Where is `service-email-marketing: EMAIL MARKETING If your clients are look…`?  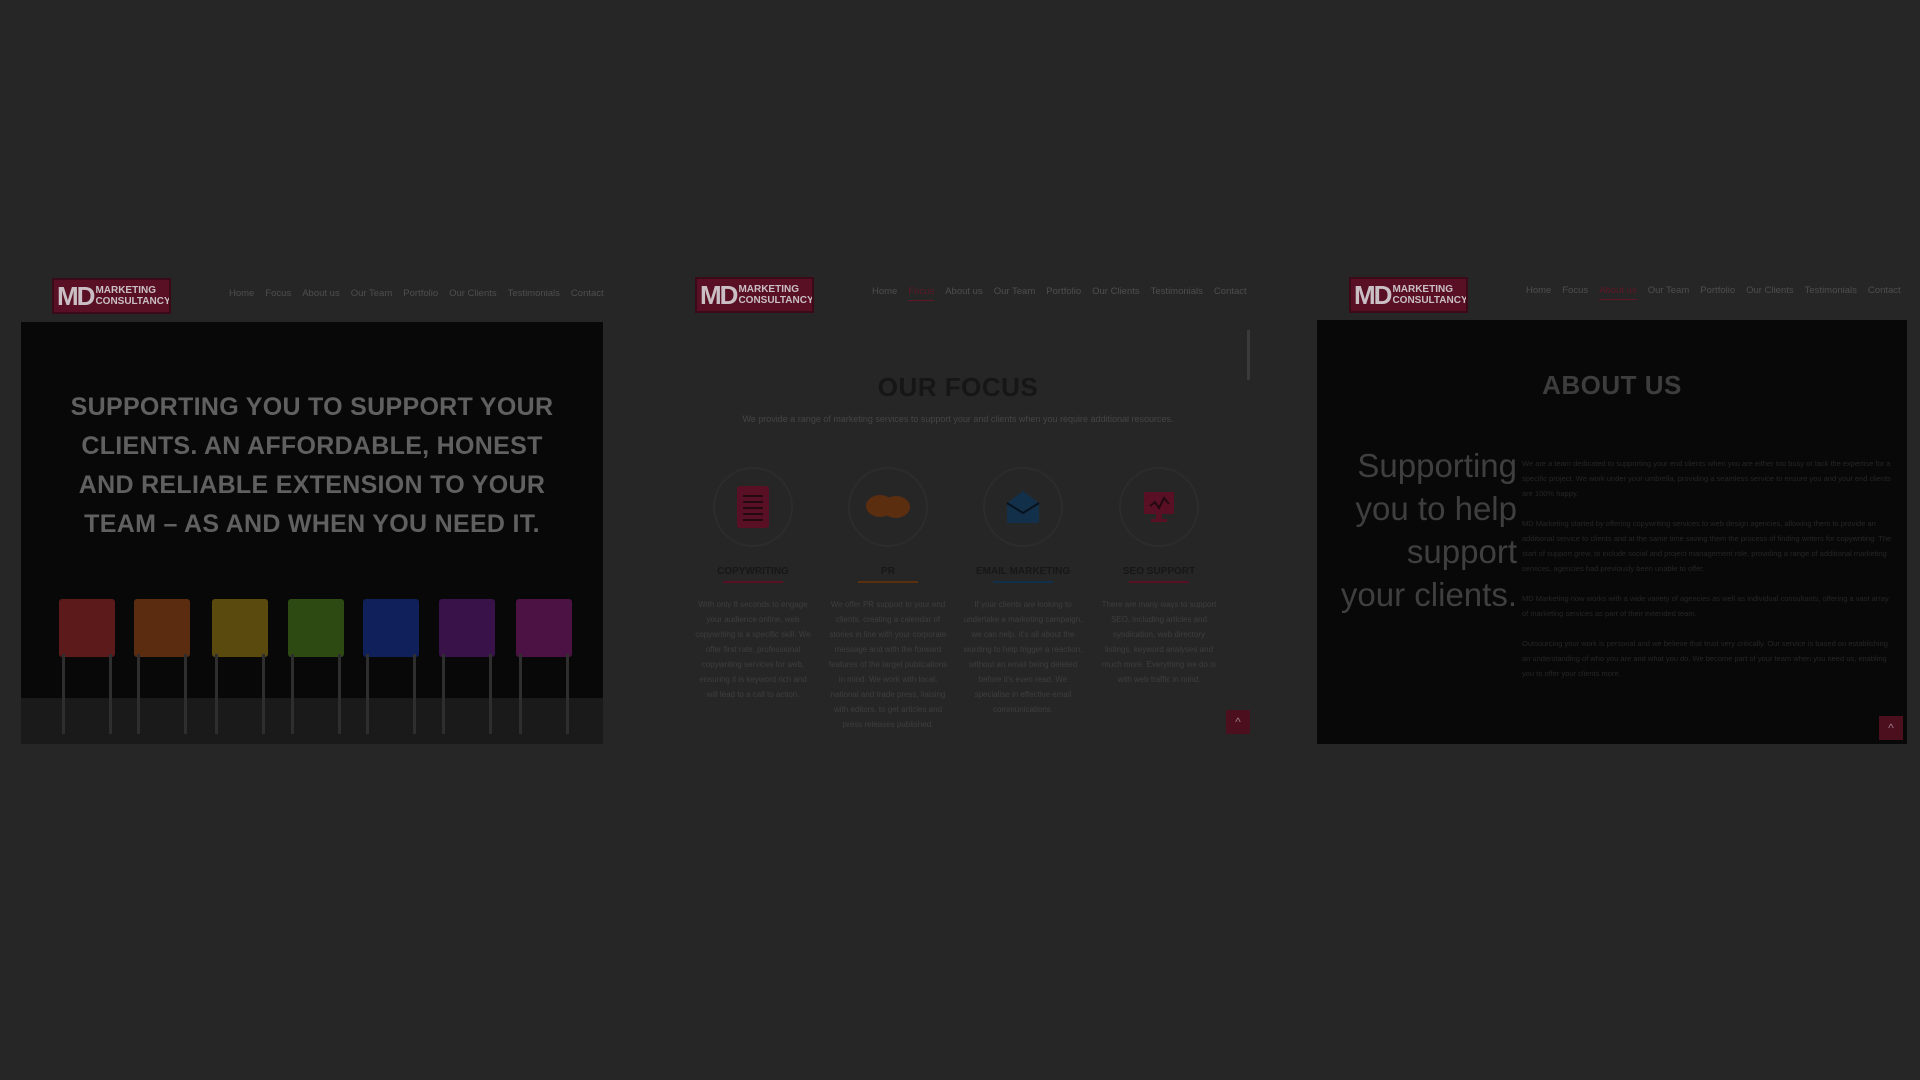
service-email-marketing: EMAIL MARKETING If your clients are look… is located at coordinates (1023, 592).